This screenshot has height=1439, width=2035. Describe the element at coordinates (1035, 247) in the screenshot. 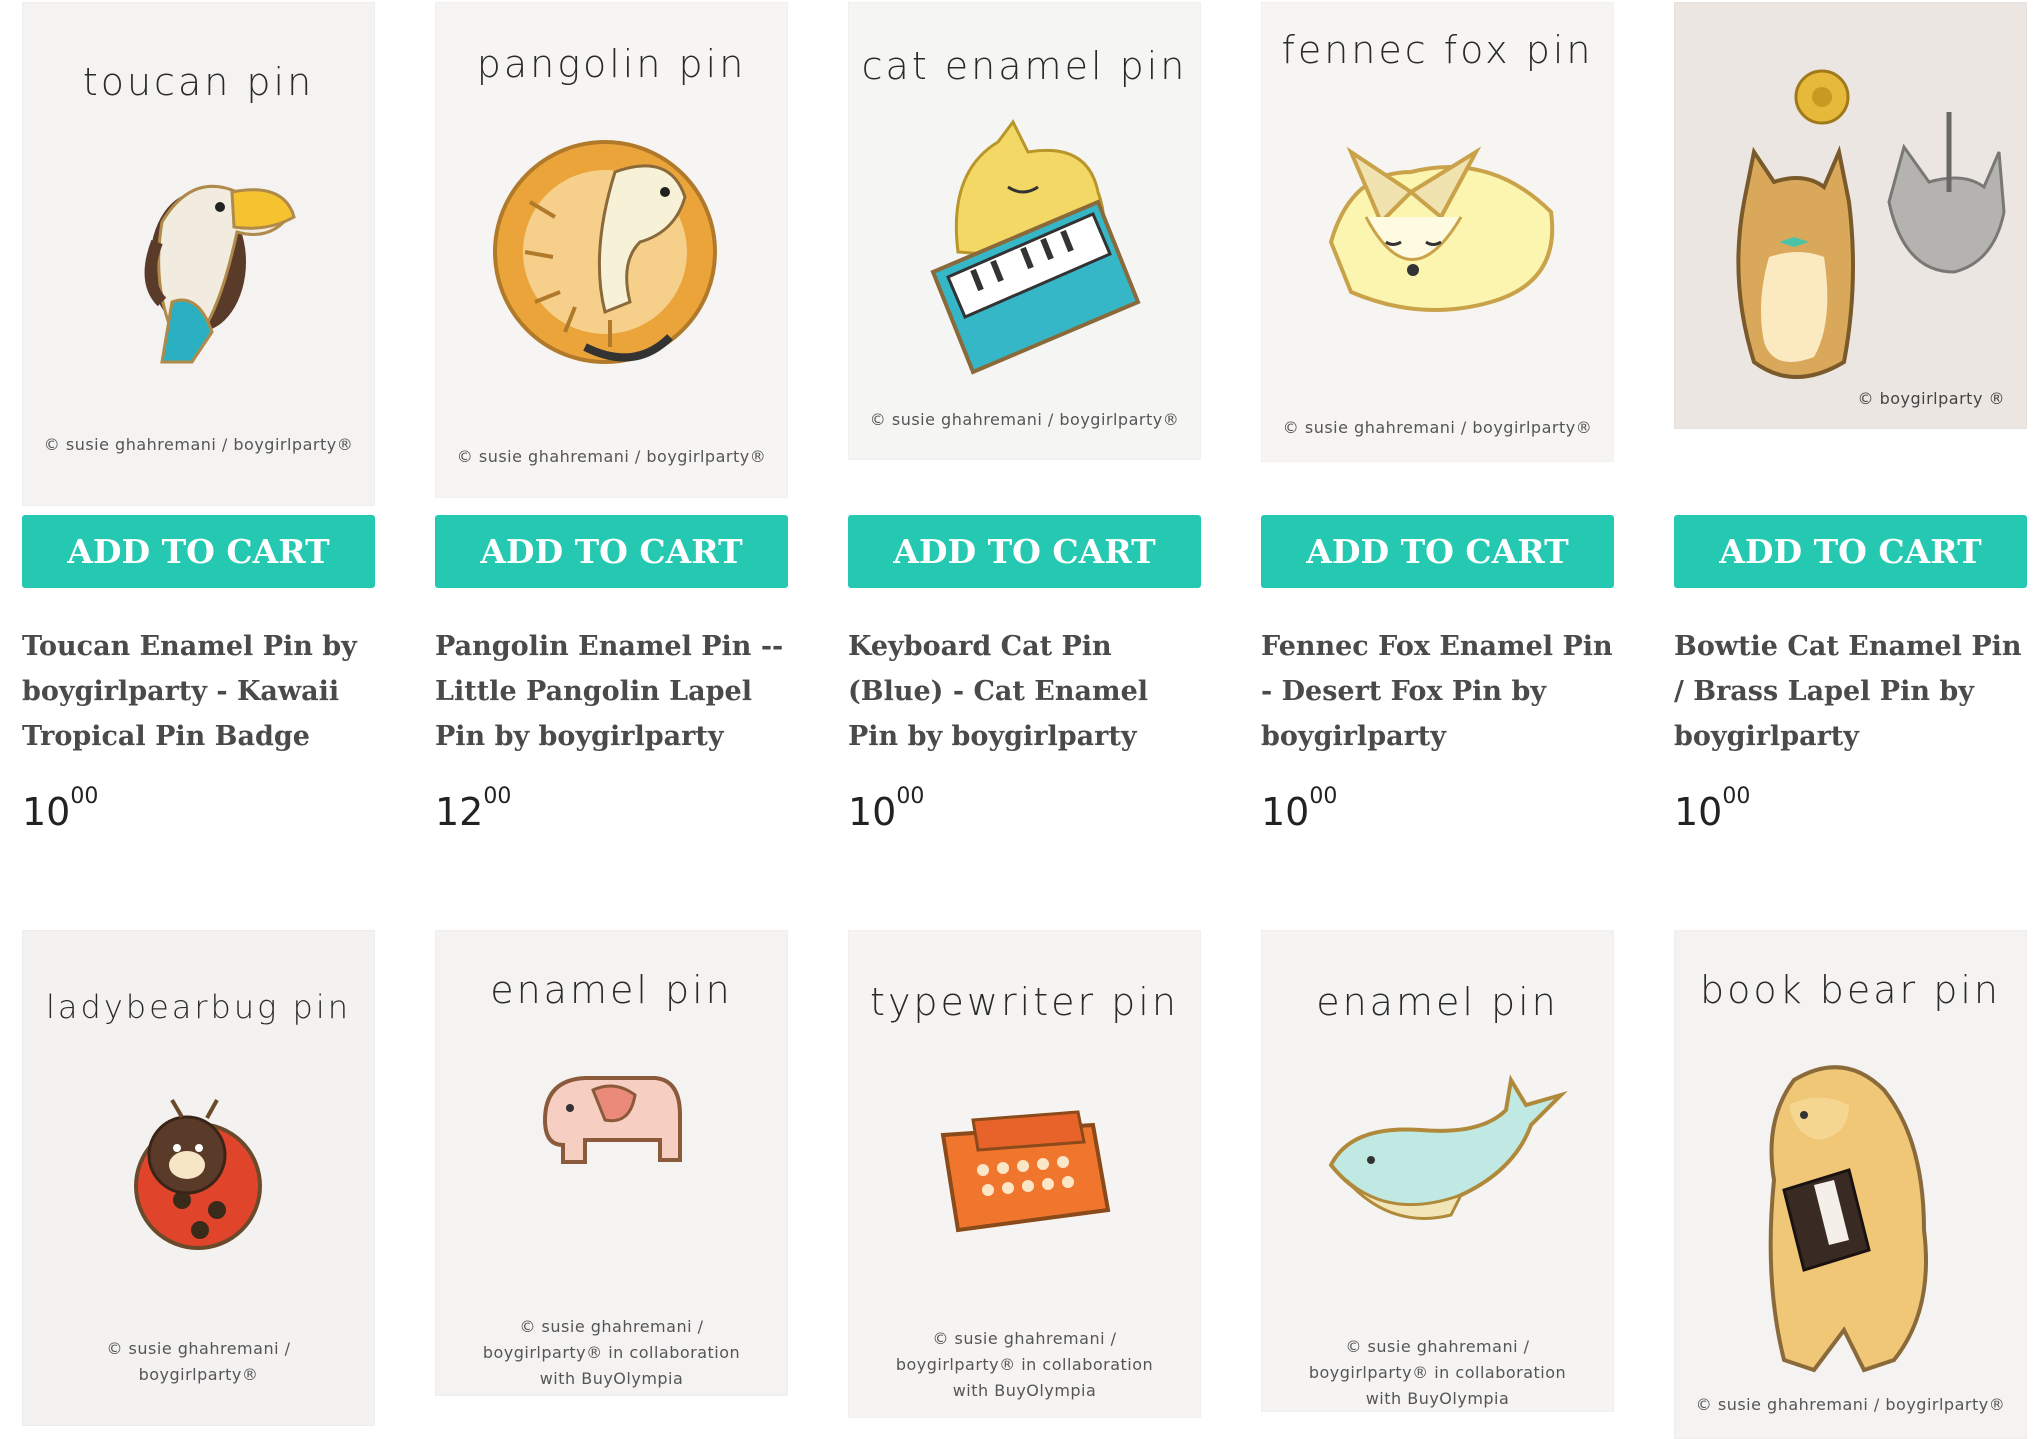

I see `keyboard-cat-pin-icon` at that location.